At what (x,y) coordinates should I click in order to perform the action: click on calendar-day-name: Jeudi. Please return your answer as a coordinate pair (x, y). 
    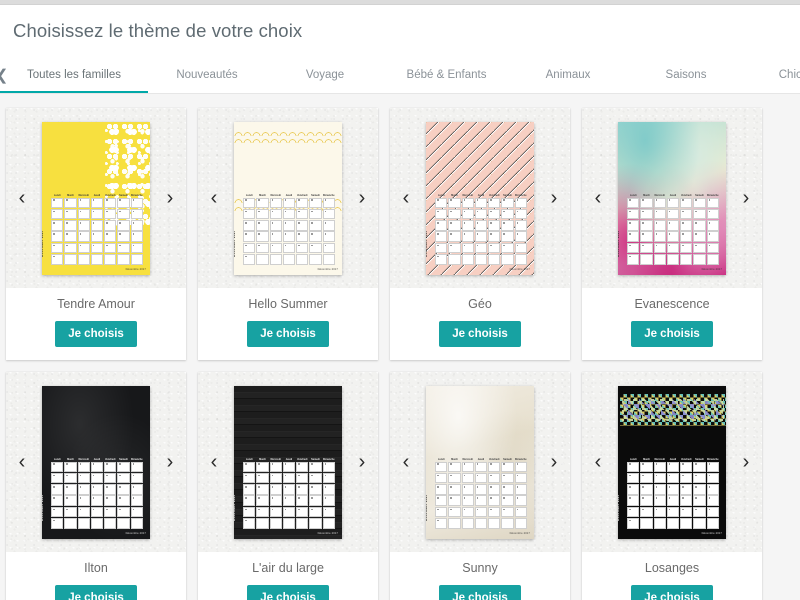
    Looking at the image, I should click on (289, 459).